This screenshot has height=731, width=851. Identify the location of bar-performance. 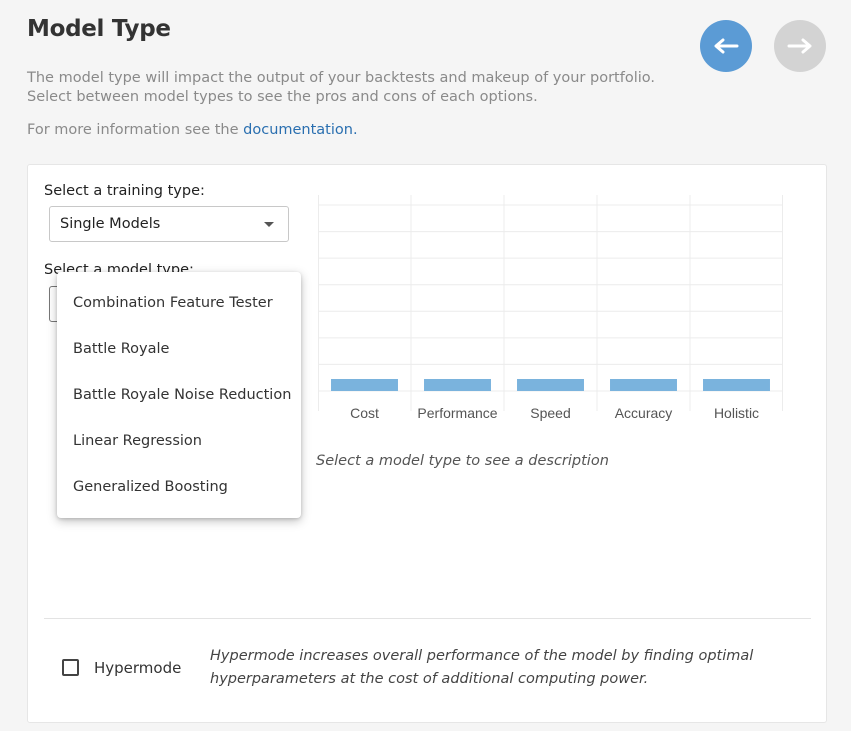
(457, 385).